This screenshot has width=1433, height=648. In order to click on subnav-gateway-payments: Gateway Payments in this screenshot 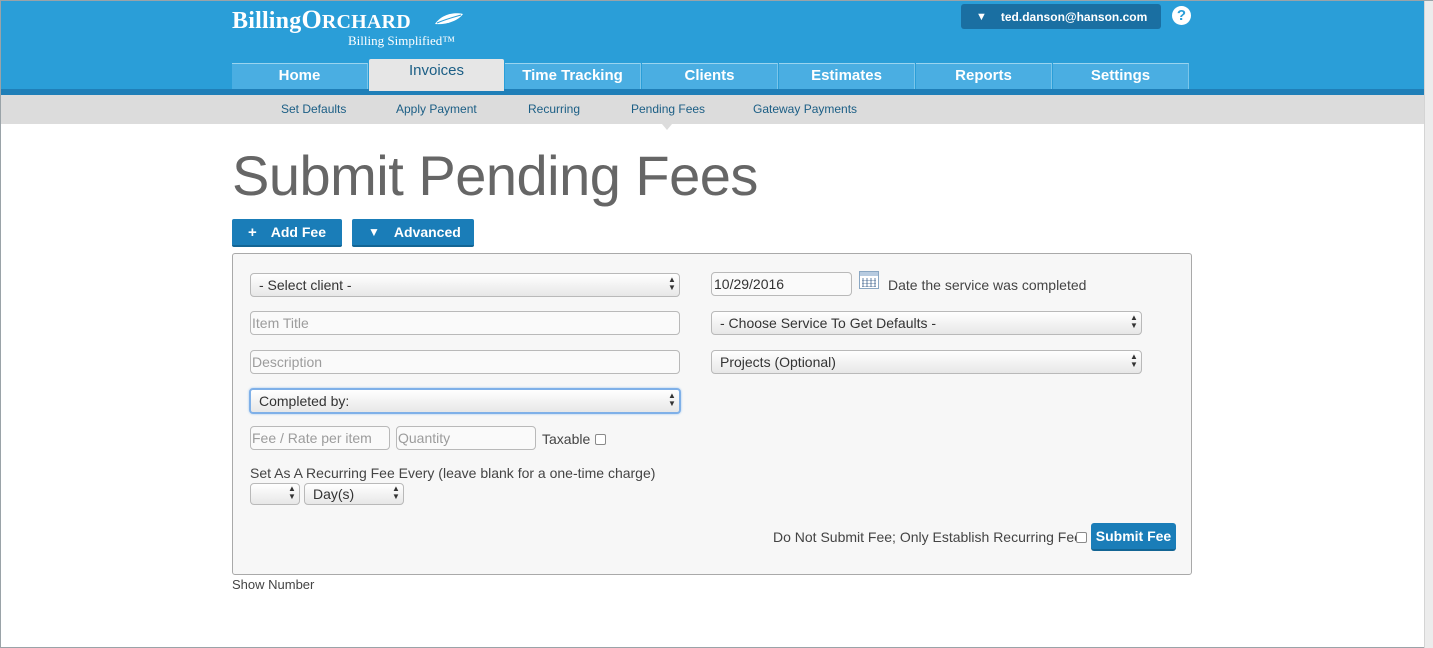, I will do `click(805, 109)`.